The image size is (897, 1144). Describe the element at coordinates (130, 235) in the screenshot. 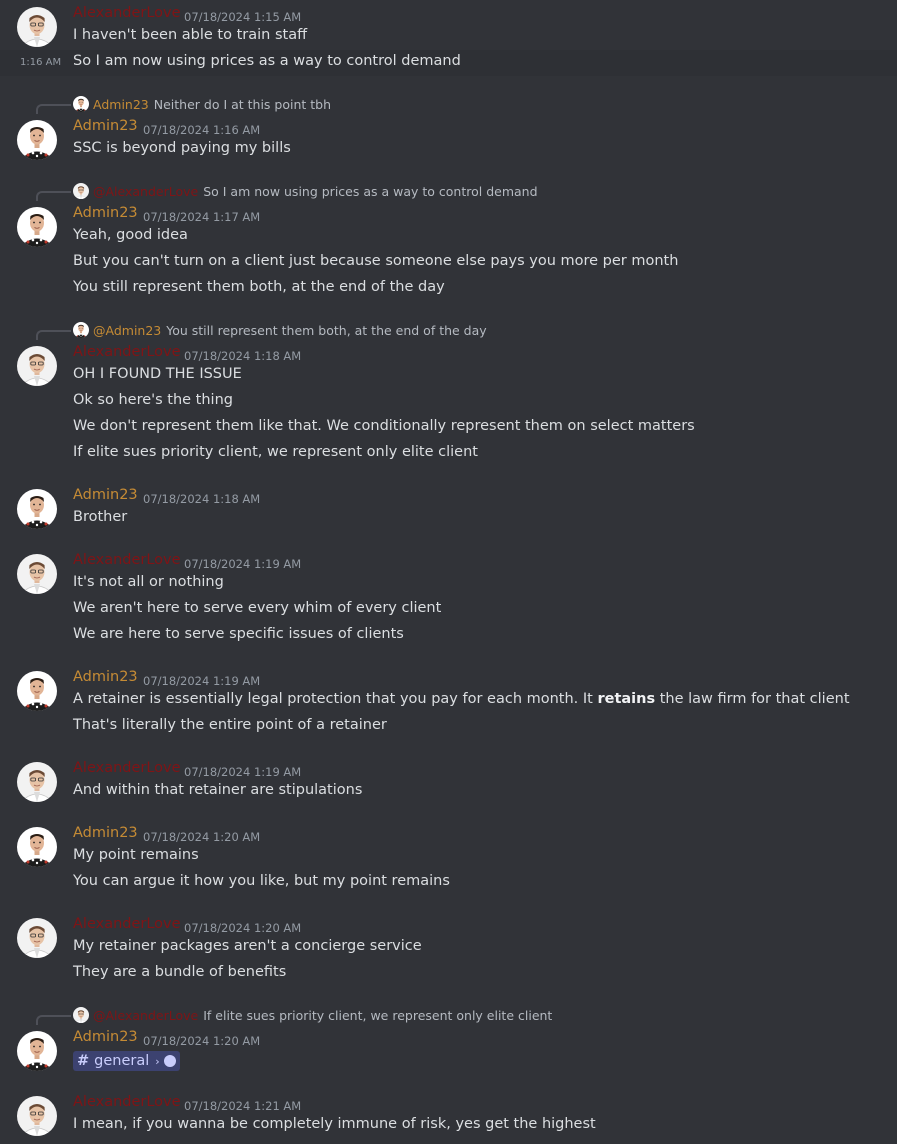

I see `message-text: Yeah, good idea` at that location.